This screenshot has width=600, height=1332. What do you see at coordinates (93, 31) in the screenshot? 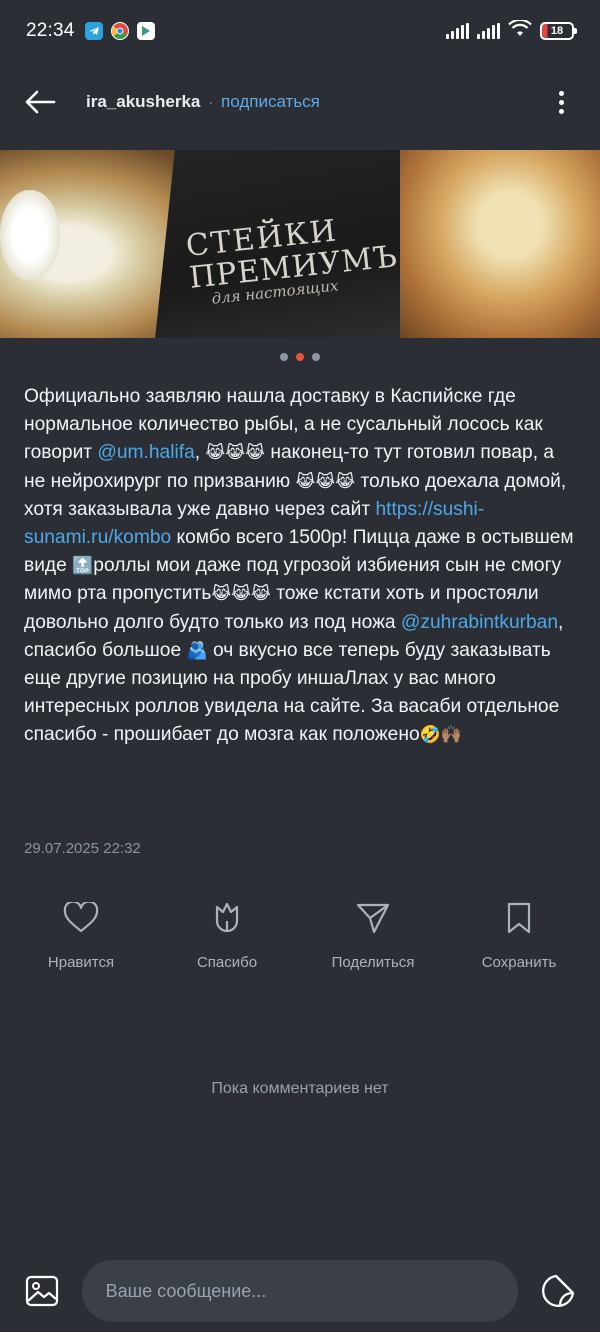
I see `telegram-icon` at bounding box center [93, 31].